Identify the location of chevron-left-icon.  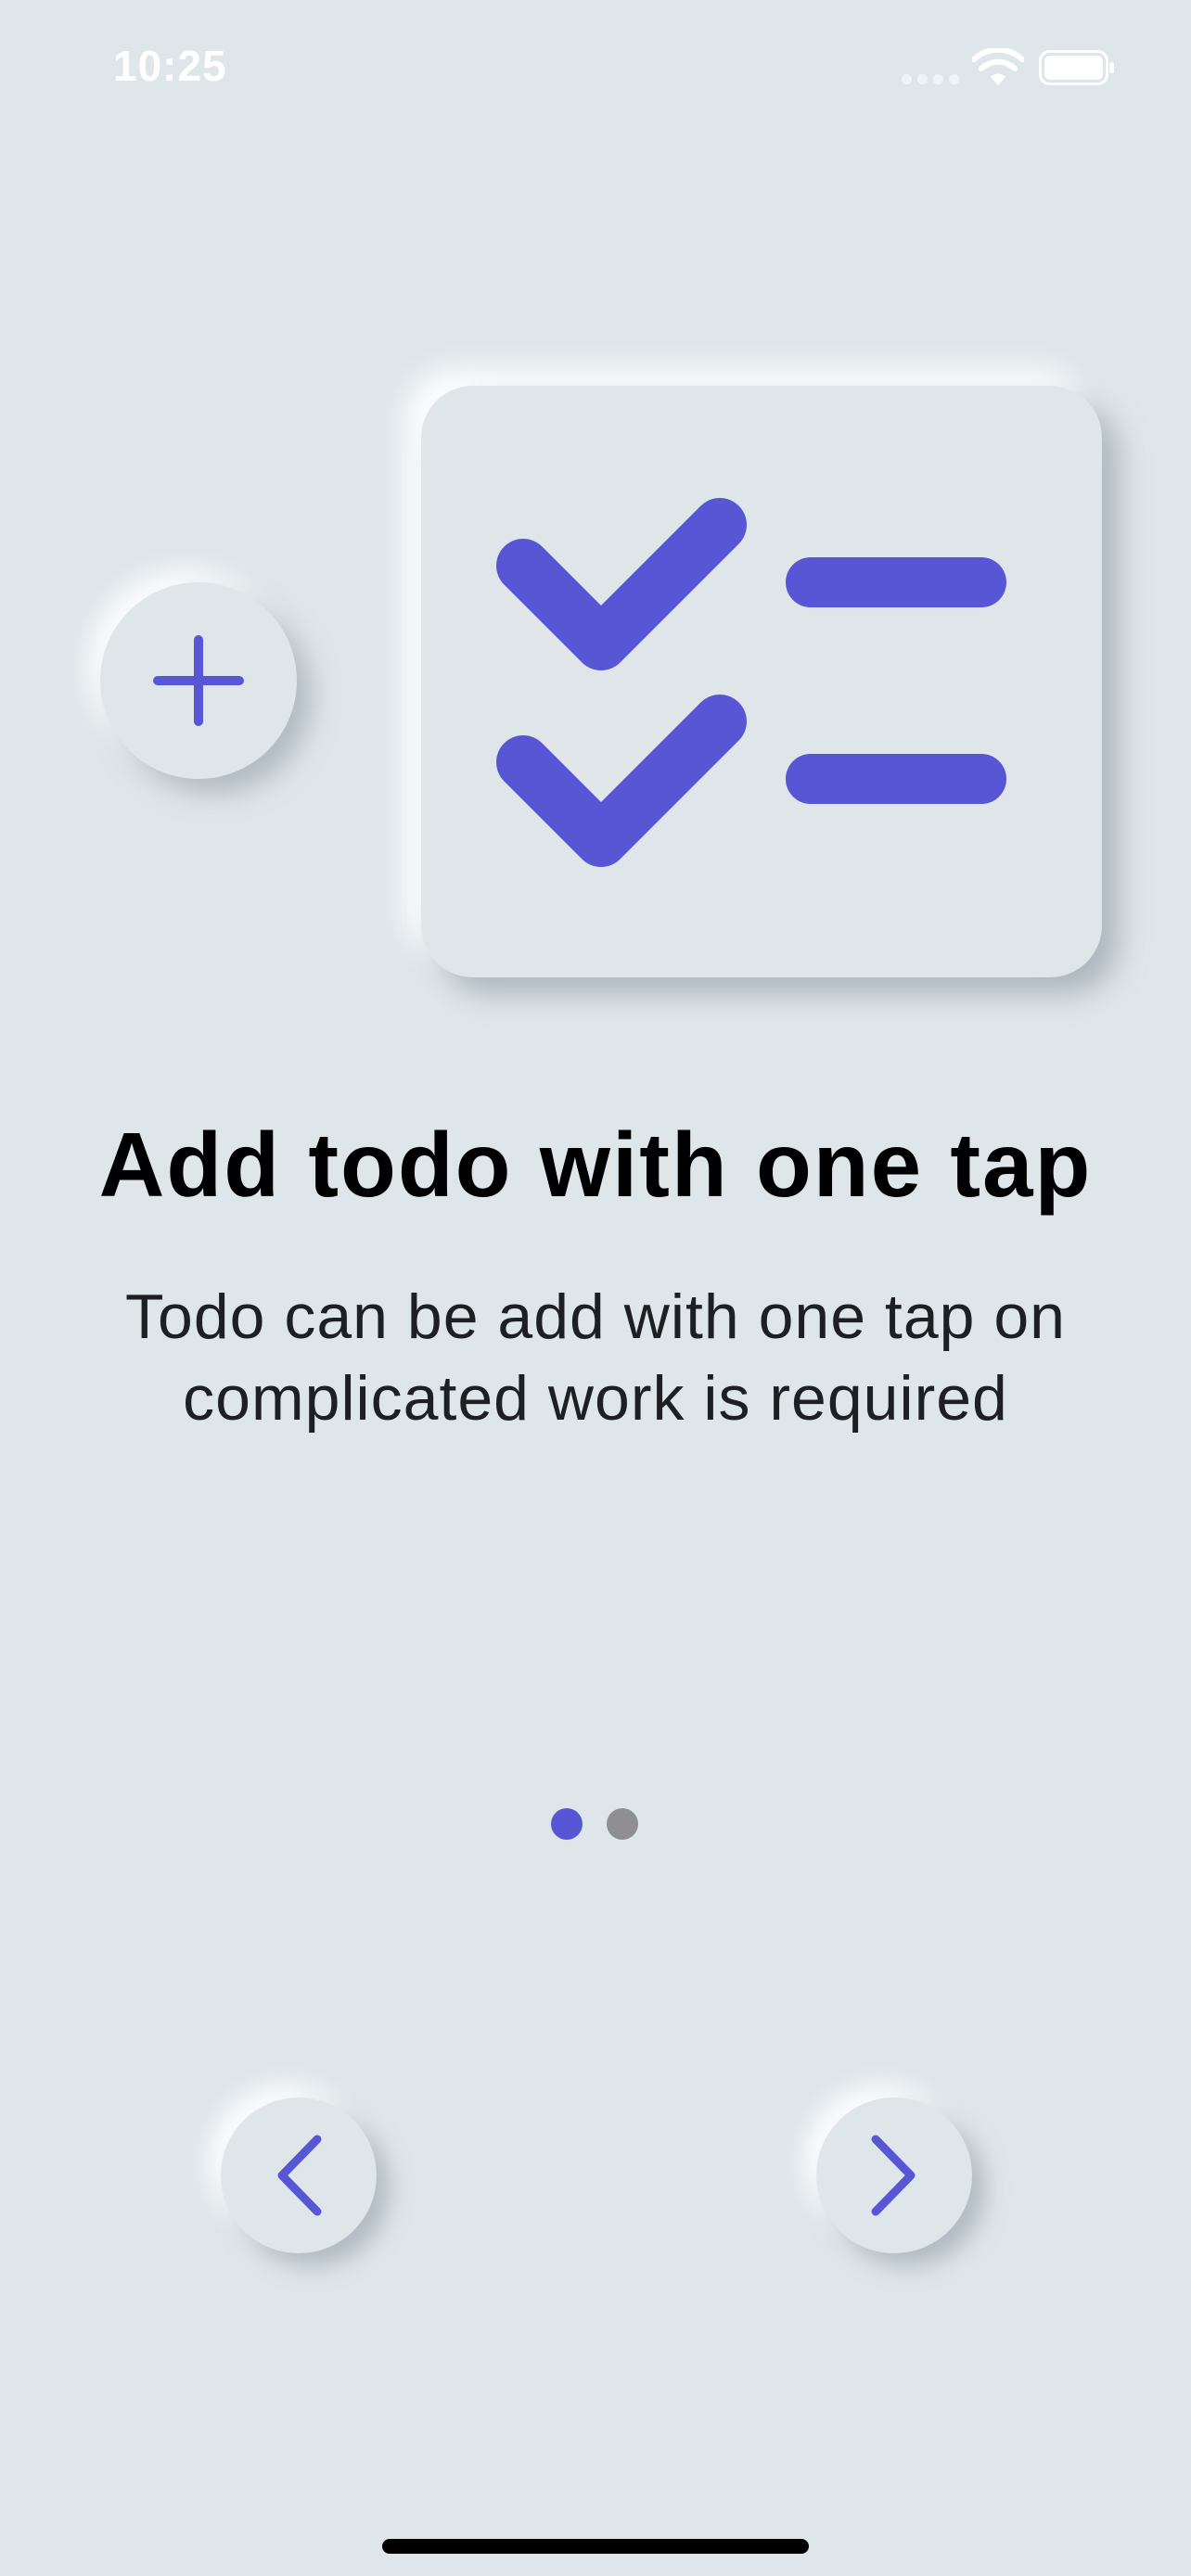
(299, 2176).